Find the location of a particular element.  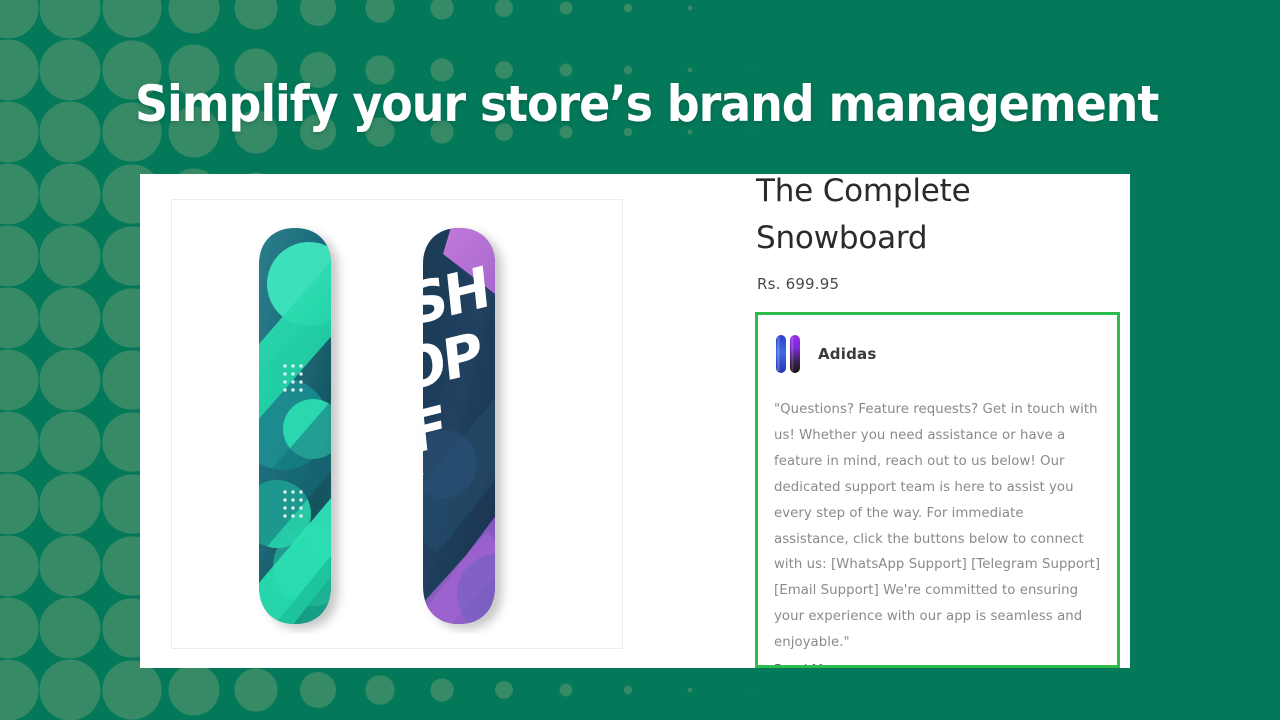

product-price: Rs. 699.95 is located at coordinates (798, 284).